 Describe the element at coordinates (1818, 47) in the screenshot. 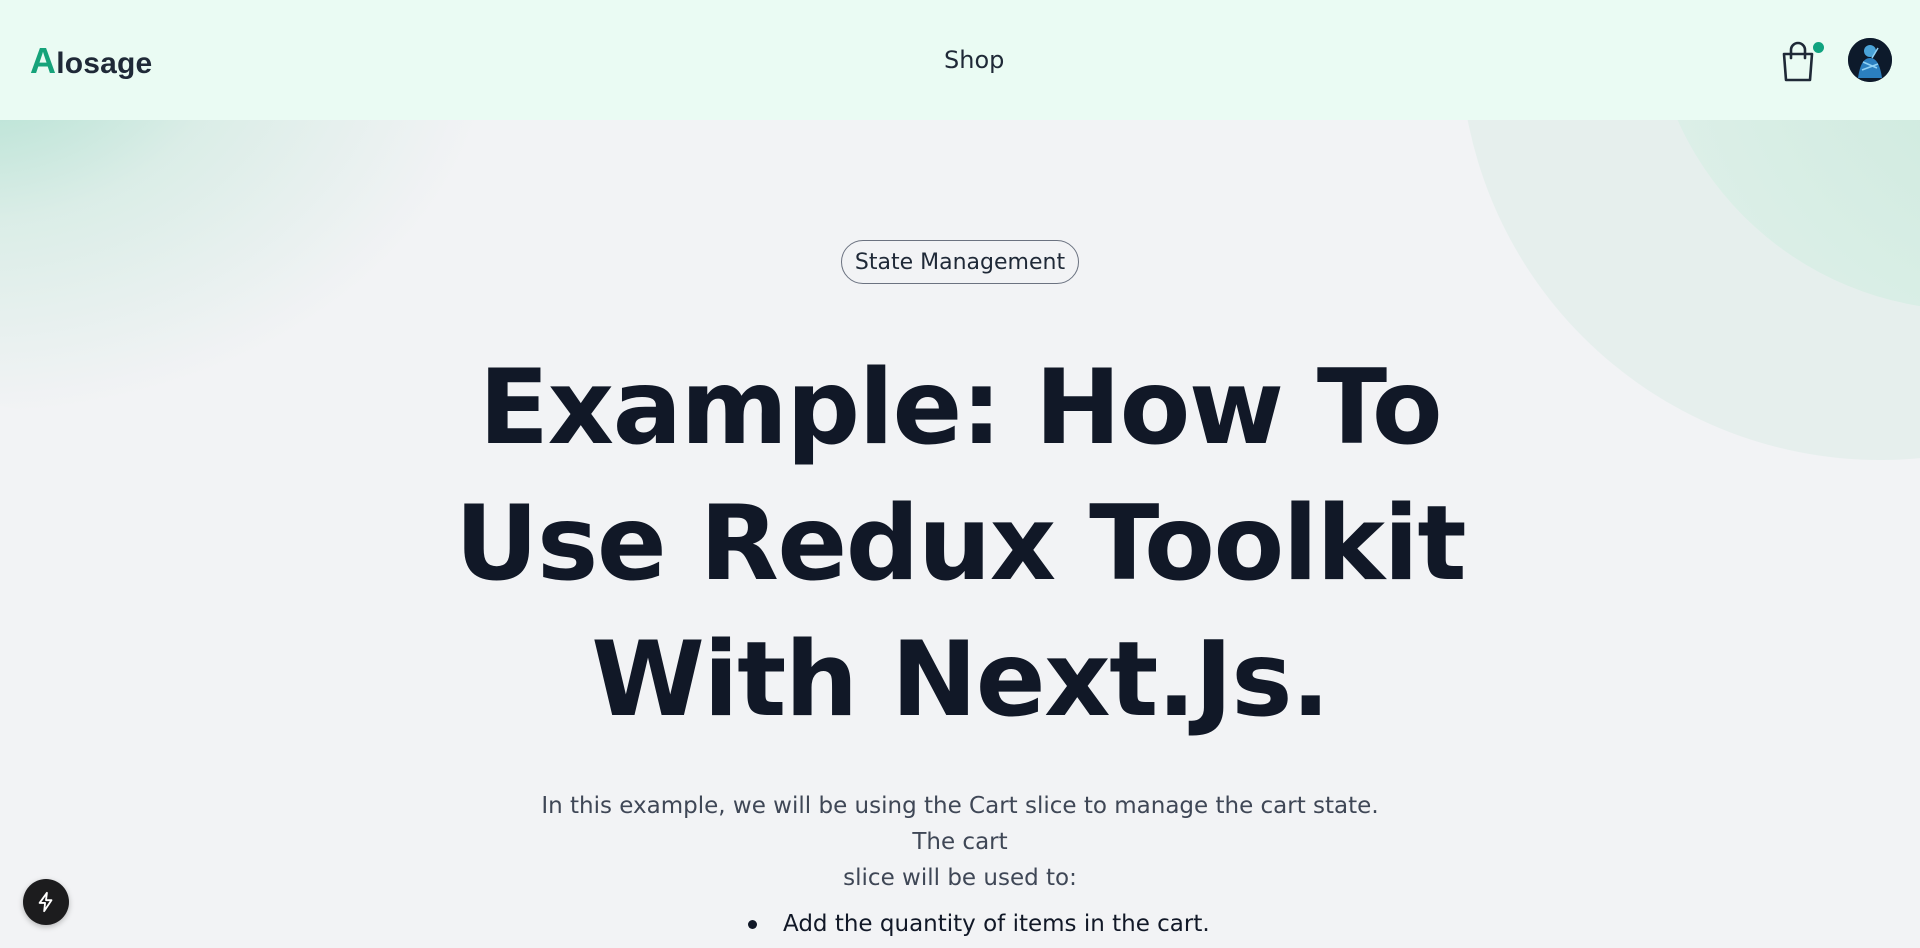

I see `cart-notification-dot` at that location.